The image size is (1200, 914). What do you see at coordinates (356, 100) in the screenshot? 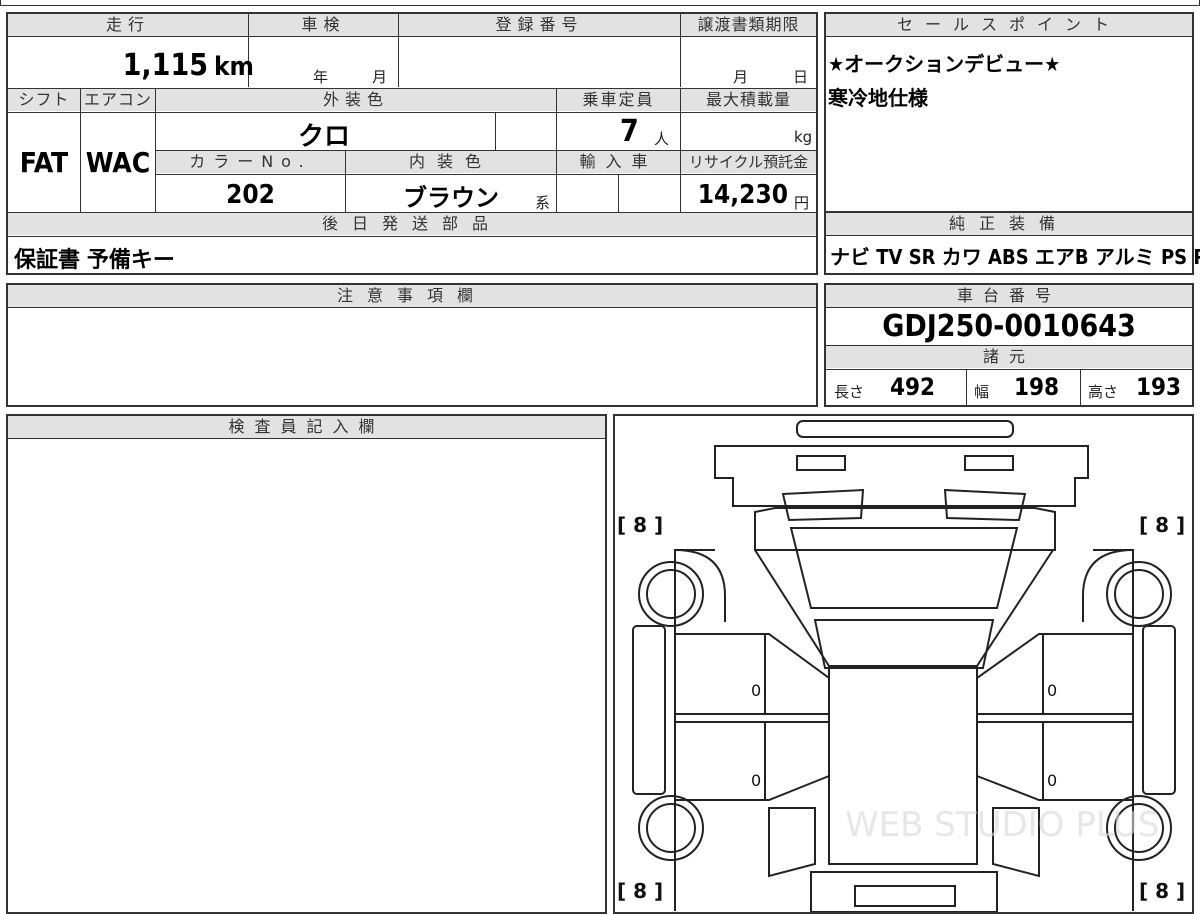
I see `exterior-header: 外装色` at bounding box center [356, 100].